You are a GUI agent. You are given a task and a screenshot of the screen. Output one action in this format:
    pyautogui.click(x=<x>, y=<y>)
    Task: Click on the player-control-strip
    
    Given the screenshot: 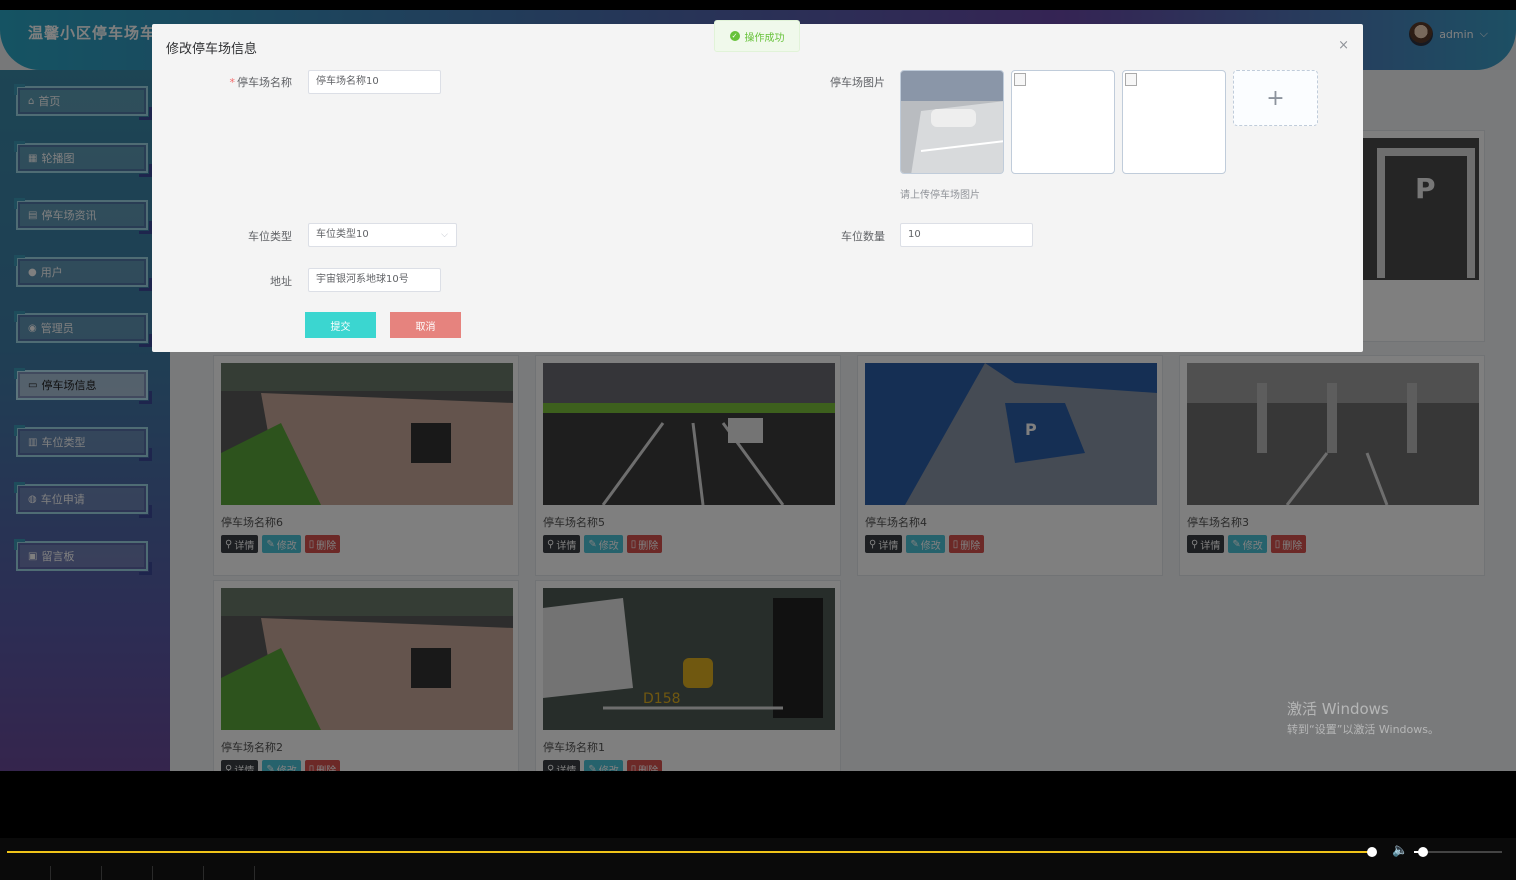 What is the action you would take?
    pyautogui.click(x=758, y=873)
    